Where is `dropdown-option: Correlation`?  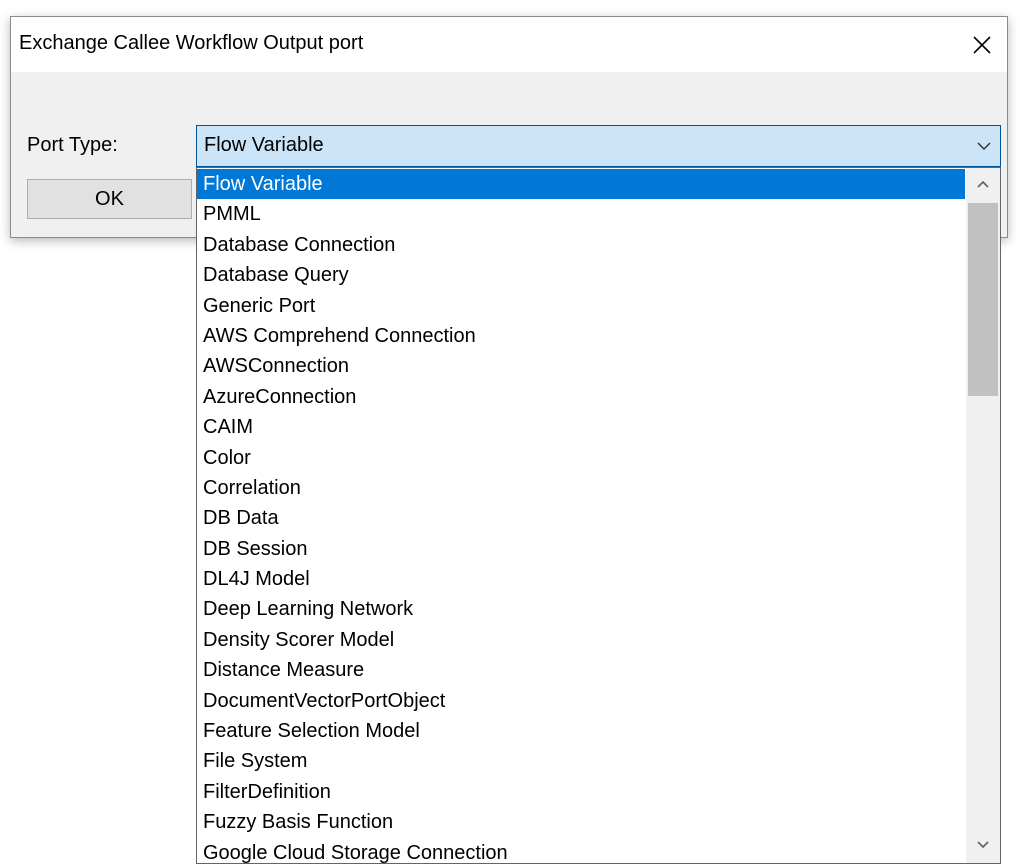 dropdown-option: Correlation is located at coordinates (581, 488).